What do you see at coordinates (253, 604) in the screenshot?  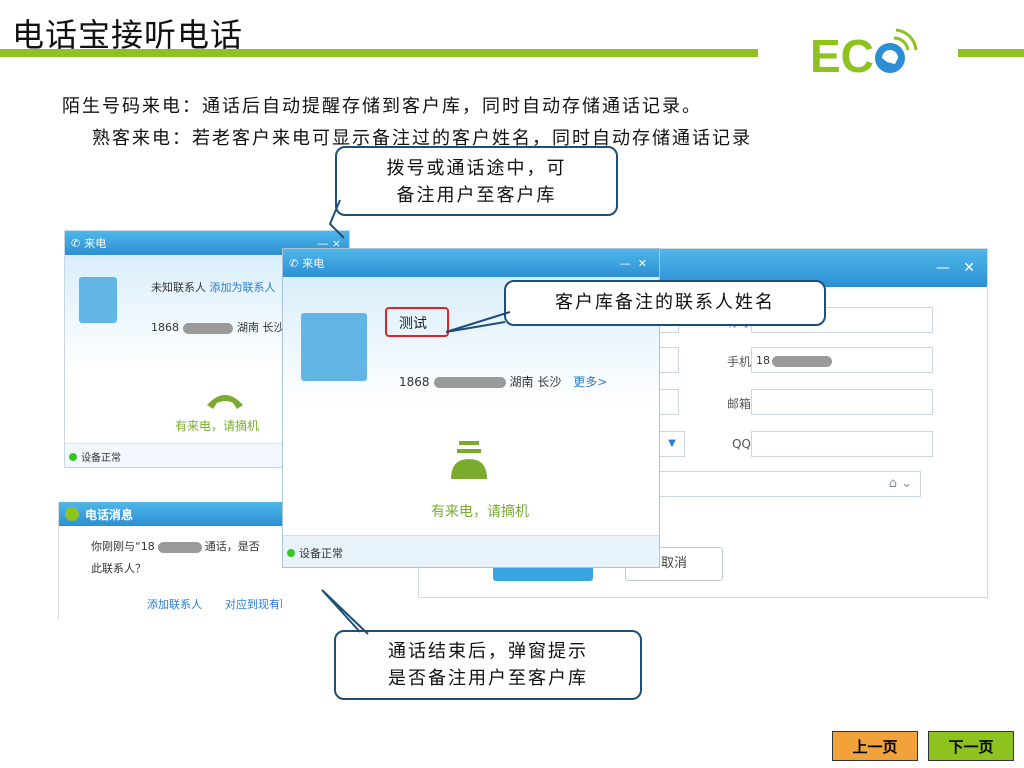 I see `match-contact-link: 对应到现有联系人` at bounding box center [253, 604].